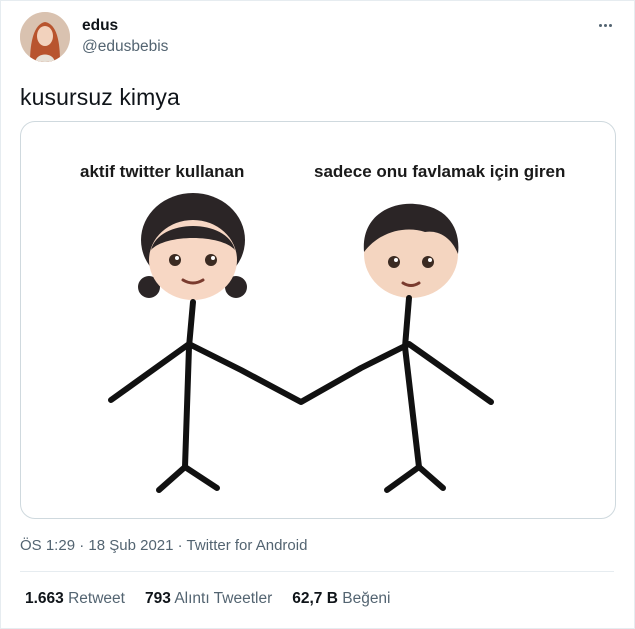  What do you see at coordinates (341, 599) in the screenshot?
I see `like-stat: 62,7 B Beğeni` at bounding box center [341, 599].